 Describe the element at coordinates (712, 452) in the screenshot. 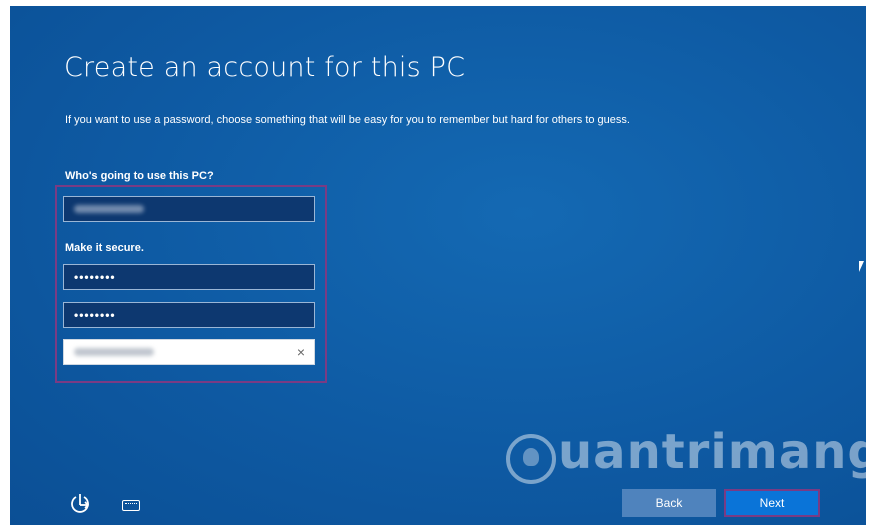

I see `watermark-text: uantrimang` at that location.